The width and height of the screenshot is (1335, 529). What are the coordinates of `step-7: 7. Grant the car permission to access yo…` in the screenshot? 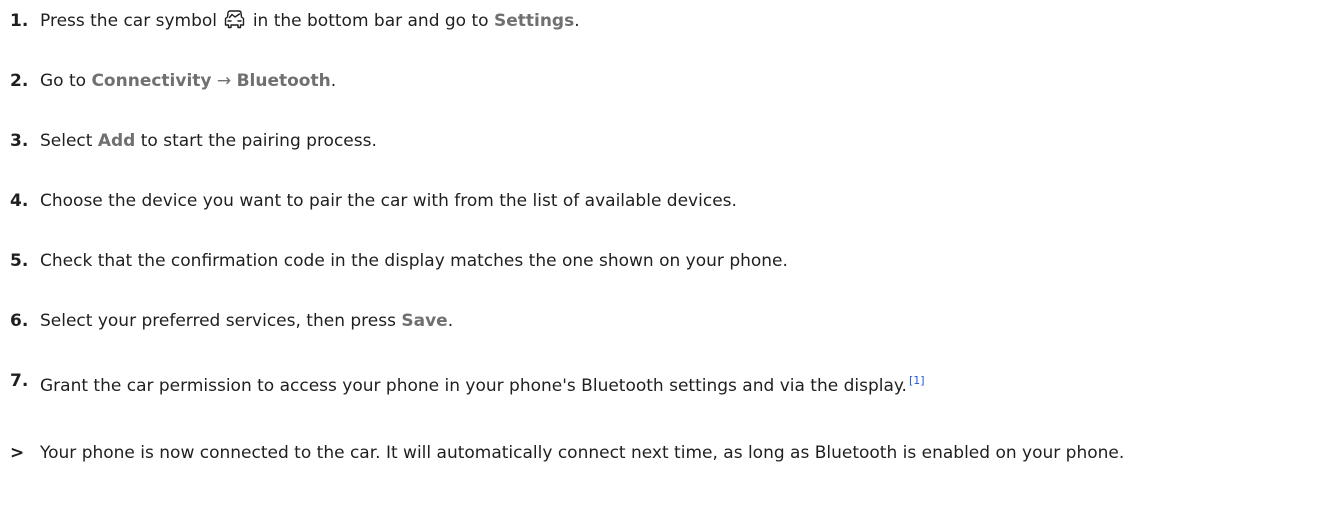 It's located at (665, 383).